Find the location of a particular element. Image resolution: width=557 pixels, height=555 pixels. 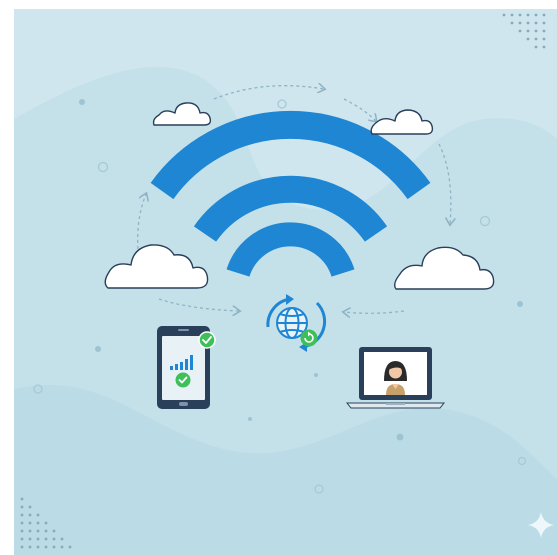

refresh-badge-icon is located at coordinates (309, 338).